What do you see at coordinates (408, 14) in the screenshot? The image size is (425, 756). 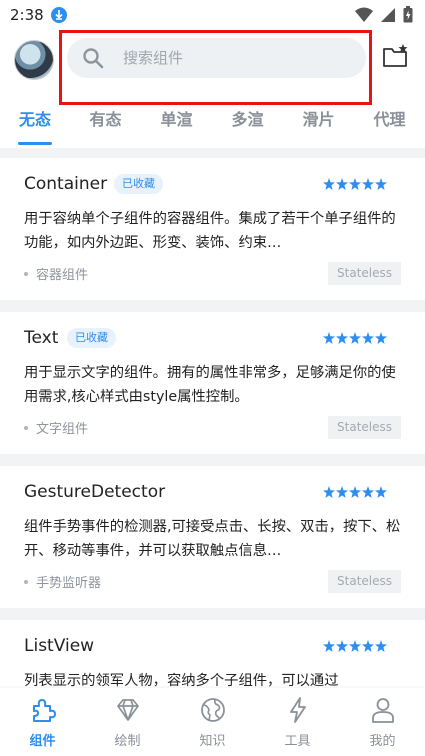 I see `battery-icon` at bounding box center [408, 14].